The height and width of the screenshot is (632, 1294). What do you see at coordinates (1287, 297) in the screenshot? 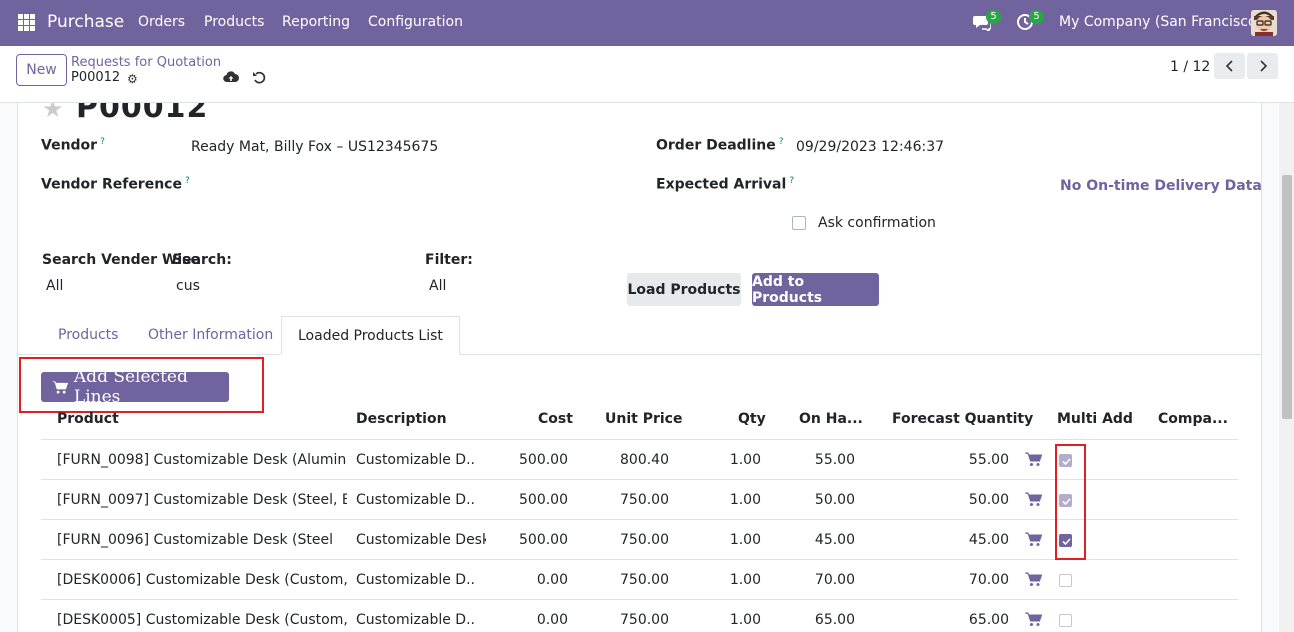
I see `scrollbar-thumb` at bounding box center [1287, 297].